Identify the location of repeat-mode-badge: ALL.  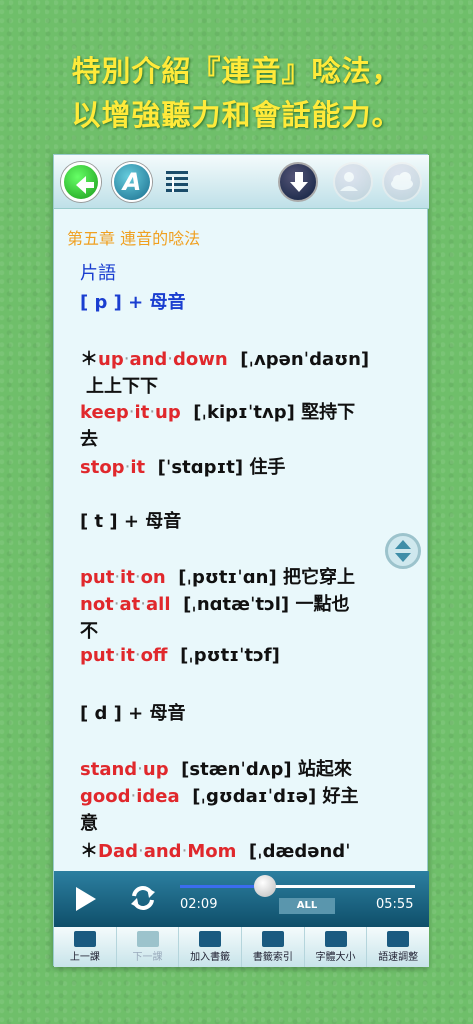
(307, 906).